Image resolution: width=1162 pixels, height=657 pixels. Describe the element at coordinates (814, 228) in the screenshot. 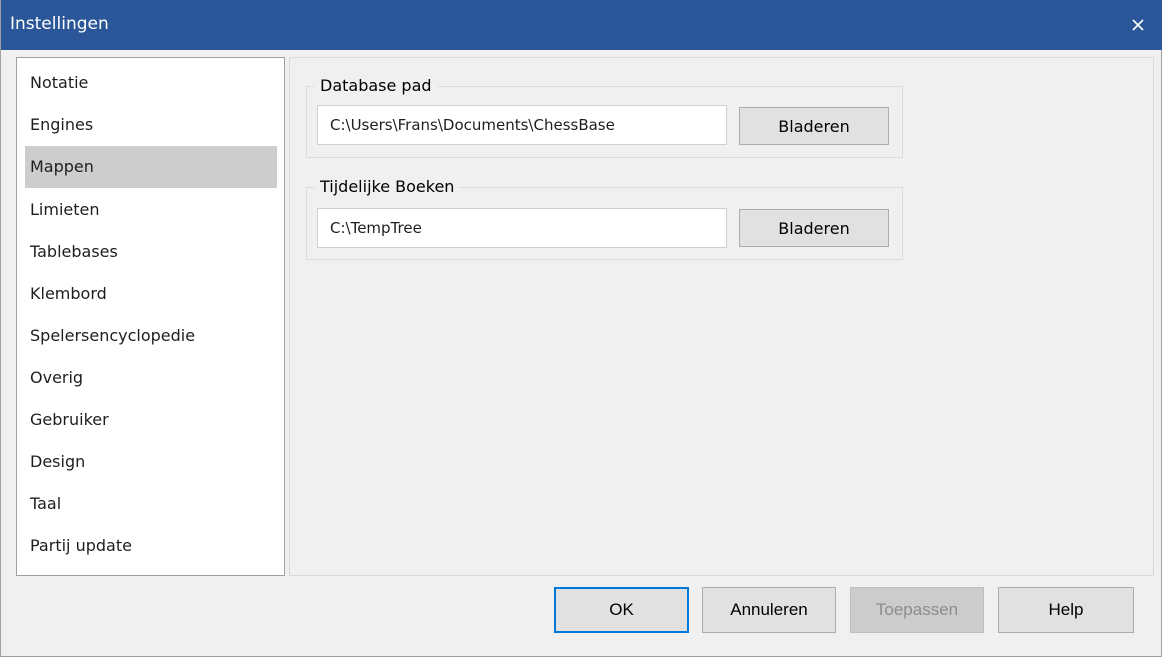

I see `temp-books-browse-button: Bladeren` at that location.